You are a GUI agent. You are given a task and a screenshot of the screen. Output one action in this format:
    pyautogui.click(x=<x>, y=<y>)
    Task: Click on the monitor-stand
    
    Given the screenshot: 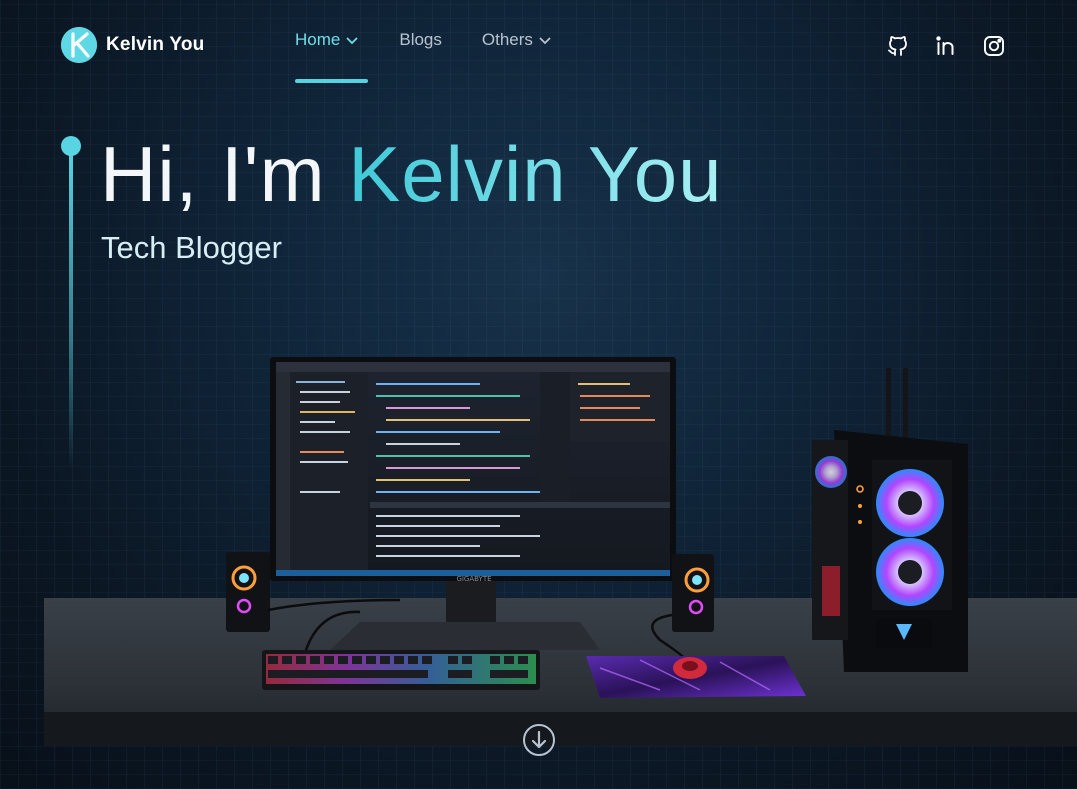 What is the action you would take?
    pyautogui.click(x=465, y=614)
    